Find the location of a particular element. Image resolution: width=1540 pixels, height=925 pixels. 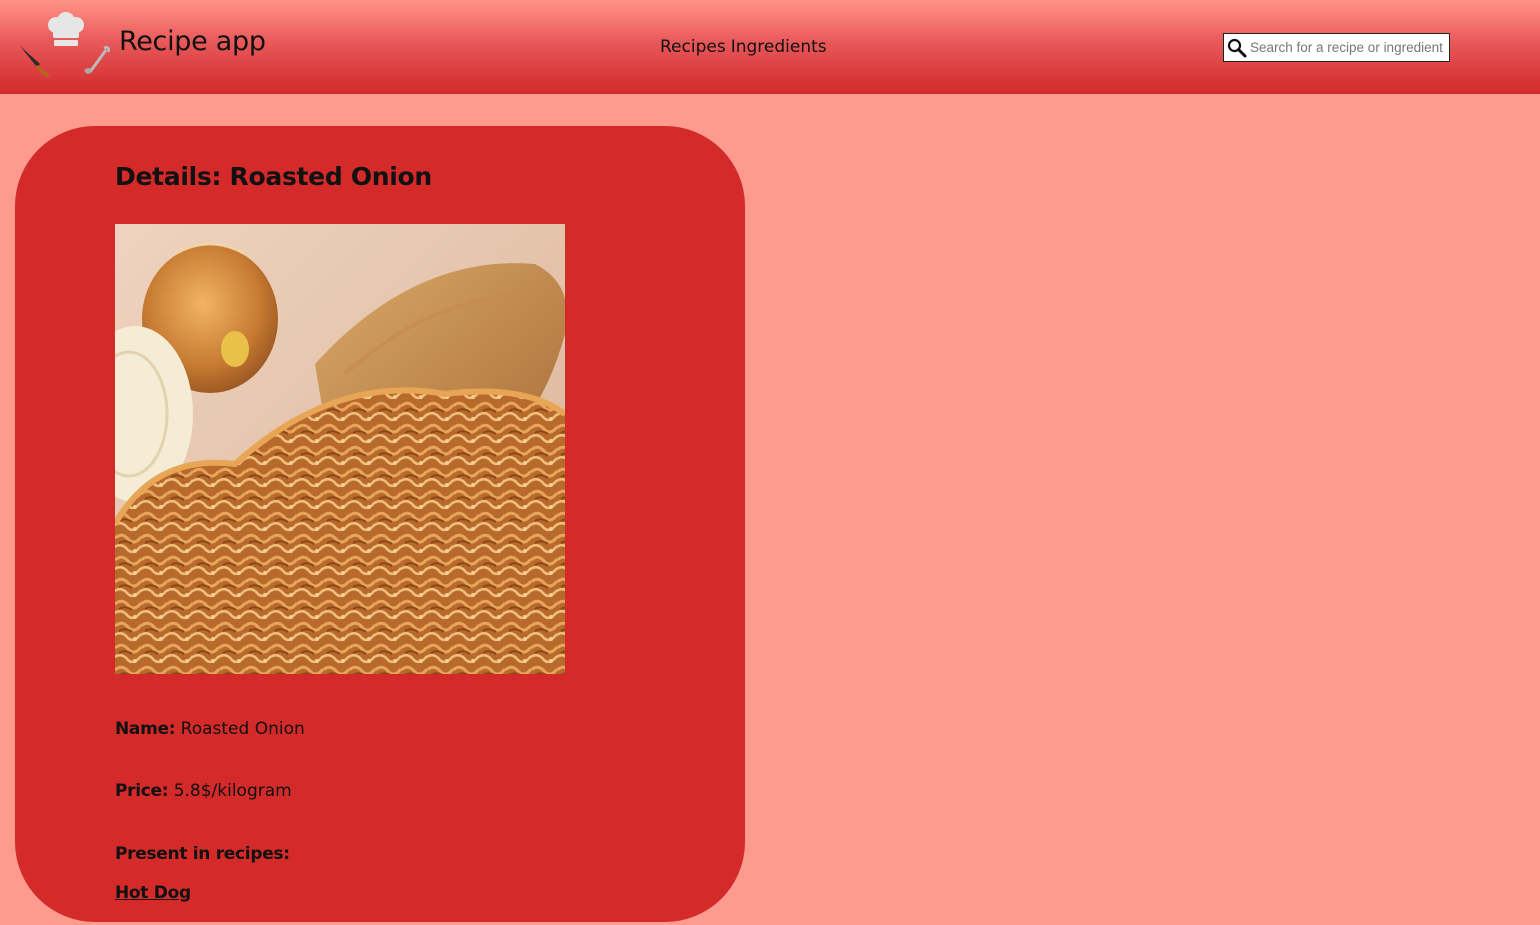

ingredient-name-row: Name: Roasted Onion is located at coordinates (210, 729).